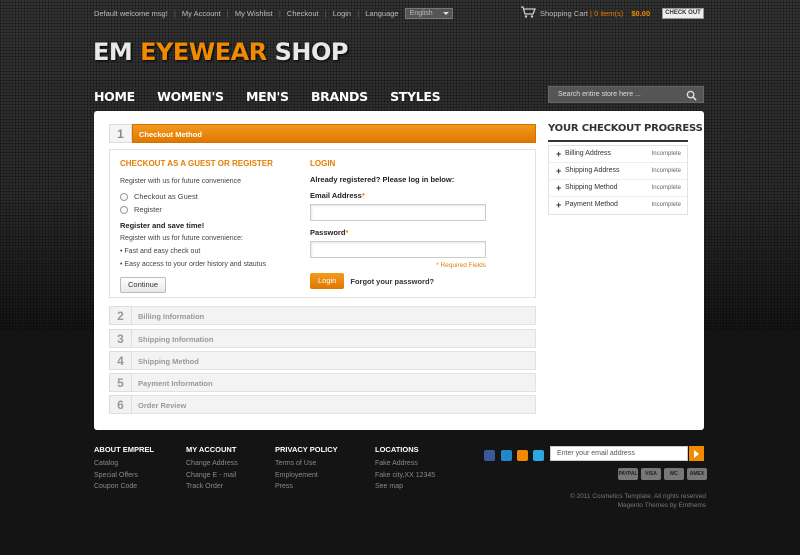  What do you see at coordinates (162, 225) in the screenshot?
I see `save-time-heading: Register and save time!` at bounding box center [162, 225].